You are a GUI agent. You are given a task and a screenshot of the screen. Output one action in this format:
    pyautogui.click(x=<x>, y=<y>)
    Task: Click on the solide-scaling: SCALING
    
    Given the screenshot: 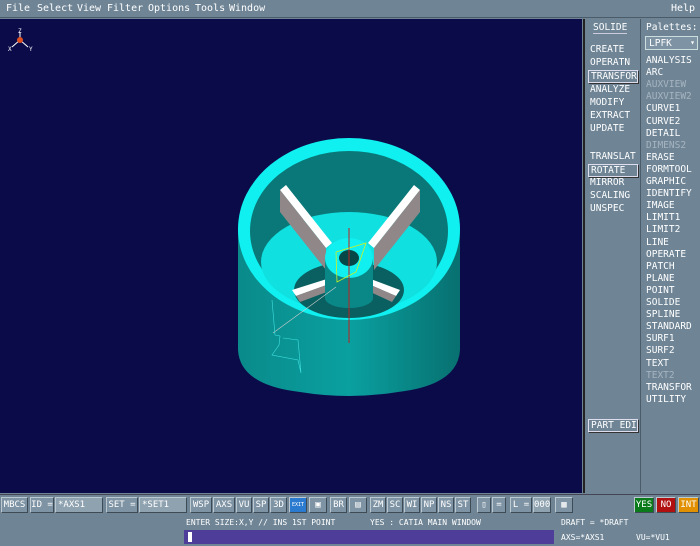 What is the action you would take?
    pyautogui.click(x=610, y=195)
    